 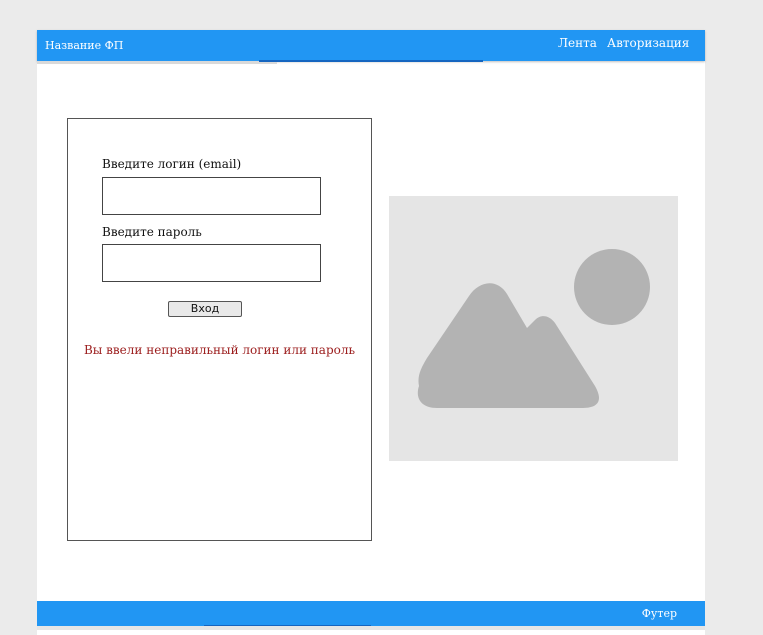 What do you see at coordinates (205, 309) in the screenshot?
I see `login-button: Вход` at bounding box center [205, 309].